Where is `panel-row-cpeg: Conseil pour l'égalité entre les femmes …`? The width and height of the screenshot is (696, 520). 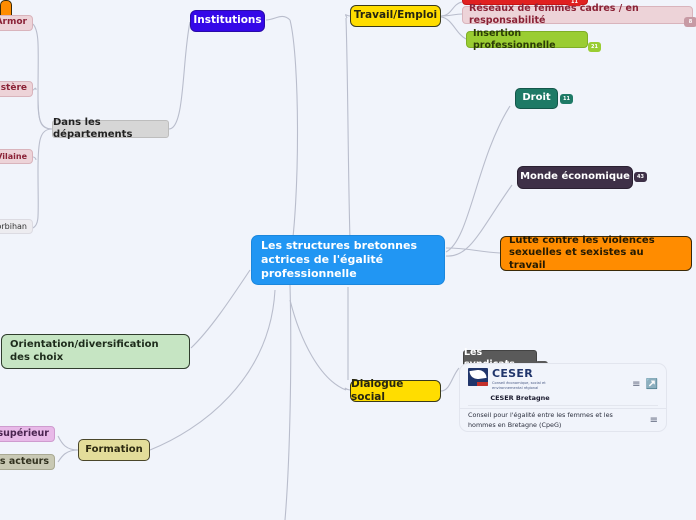
panel-row-cpeg: Conseil pour l'égalité entre les femmes … is located at coordinates (563, 420).